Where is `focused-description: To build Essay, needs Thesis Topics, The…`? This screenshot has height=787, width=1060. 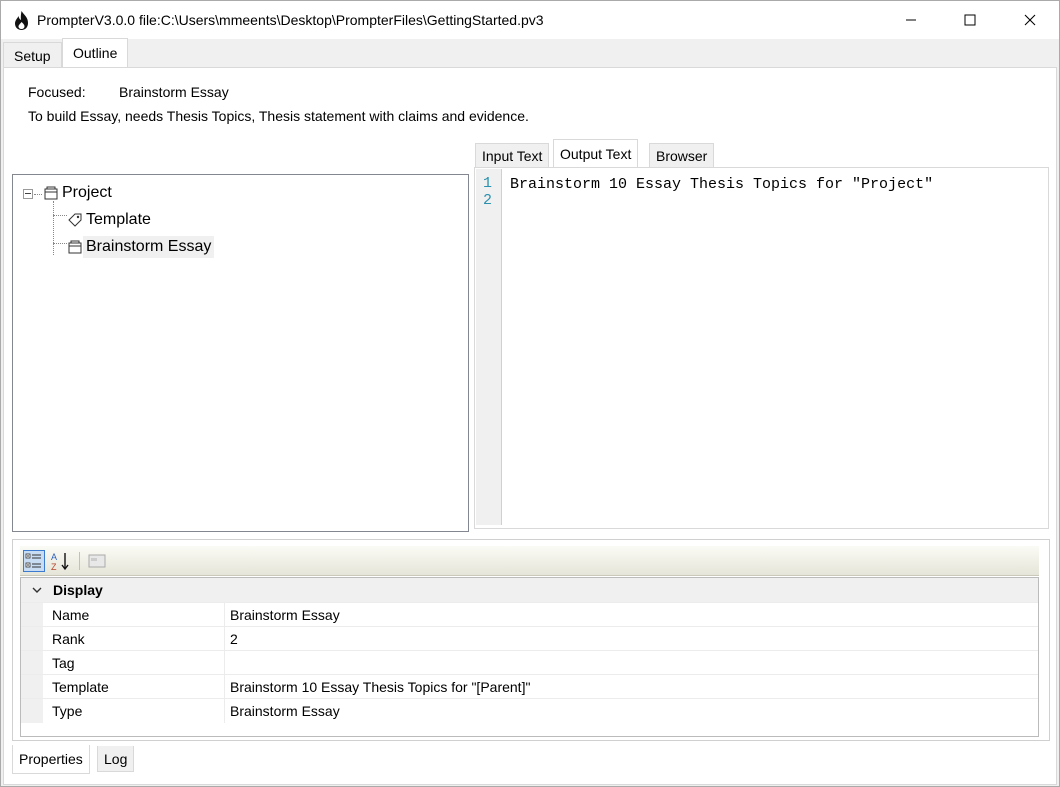 focused-description: To build Essay, needs Thesis Topics, The… is located at coordinates (278, 116).